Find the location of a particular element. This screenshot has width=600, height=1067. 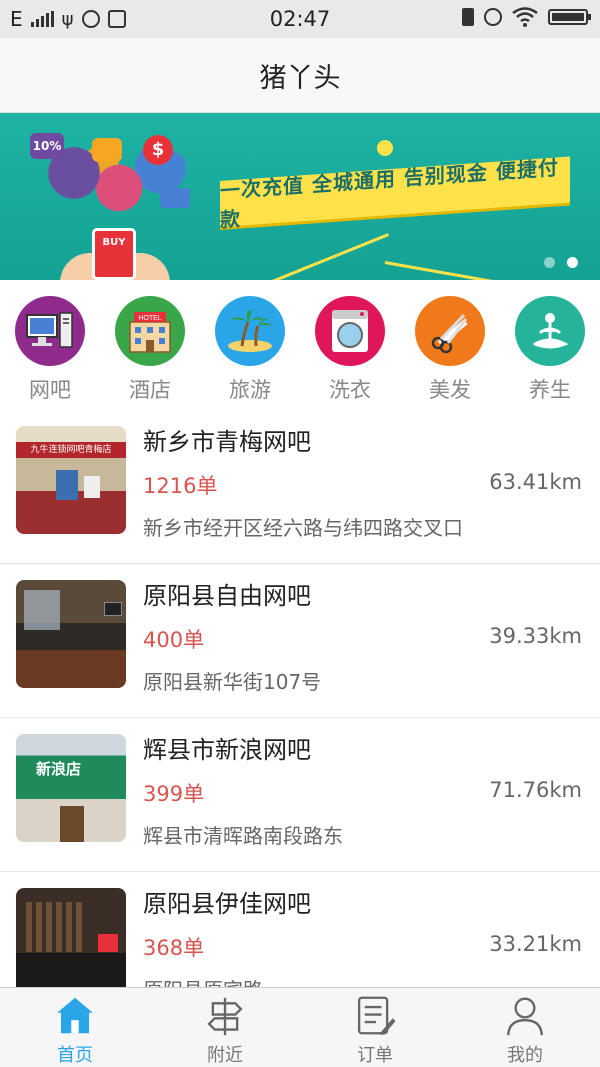

shop-sign: 新浪店 is located at coordinates (59, 769).